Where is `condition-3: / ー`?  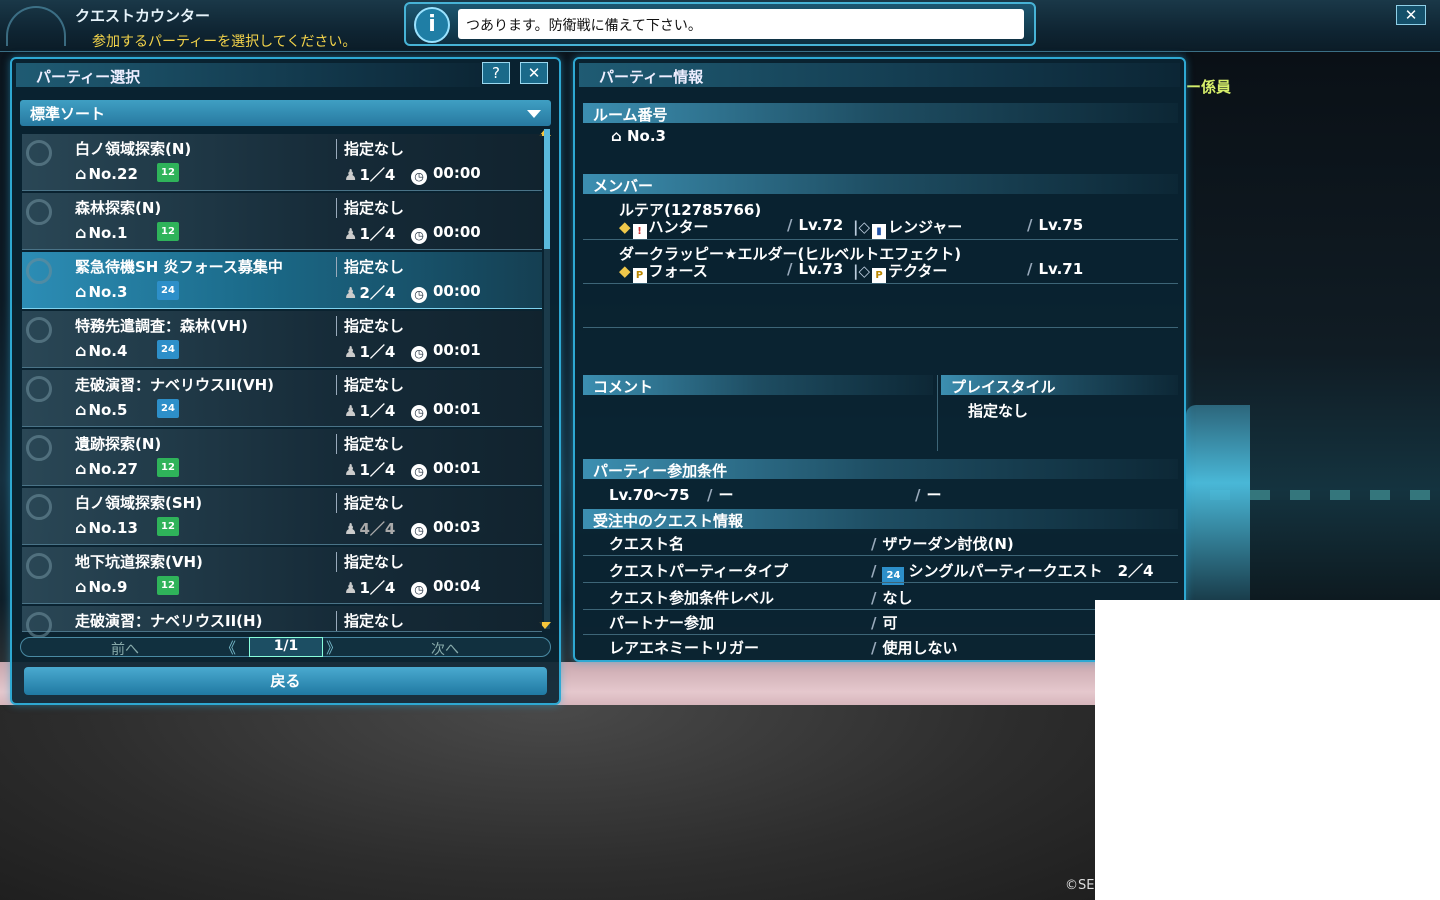
condition-3: / ー is located at coordinates (928, 494).